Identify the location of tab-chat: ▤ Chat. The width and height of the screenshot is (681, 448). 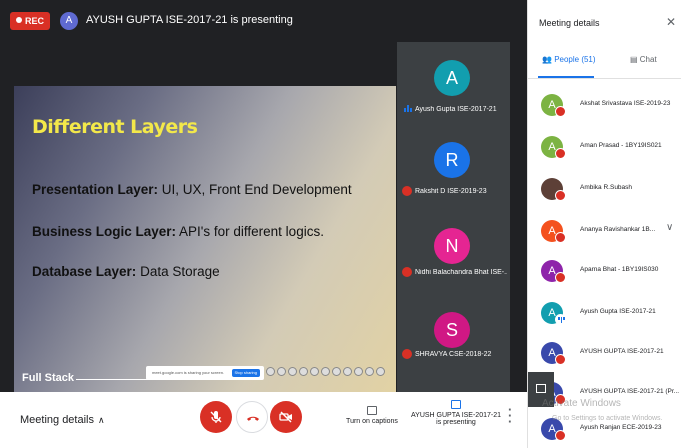
(643, 59).